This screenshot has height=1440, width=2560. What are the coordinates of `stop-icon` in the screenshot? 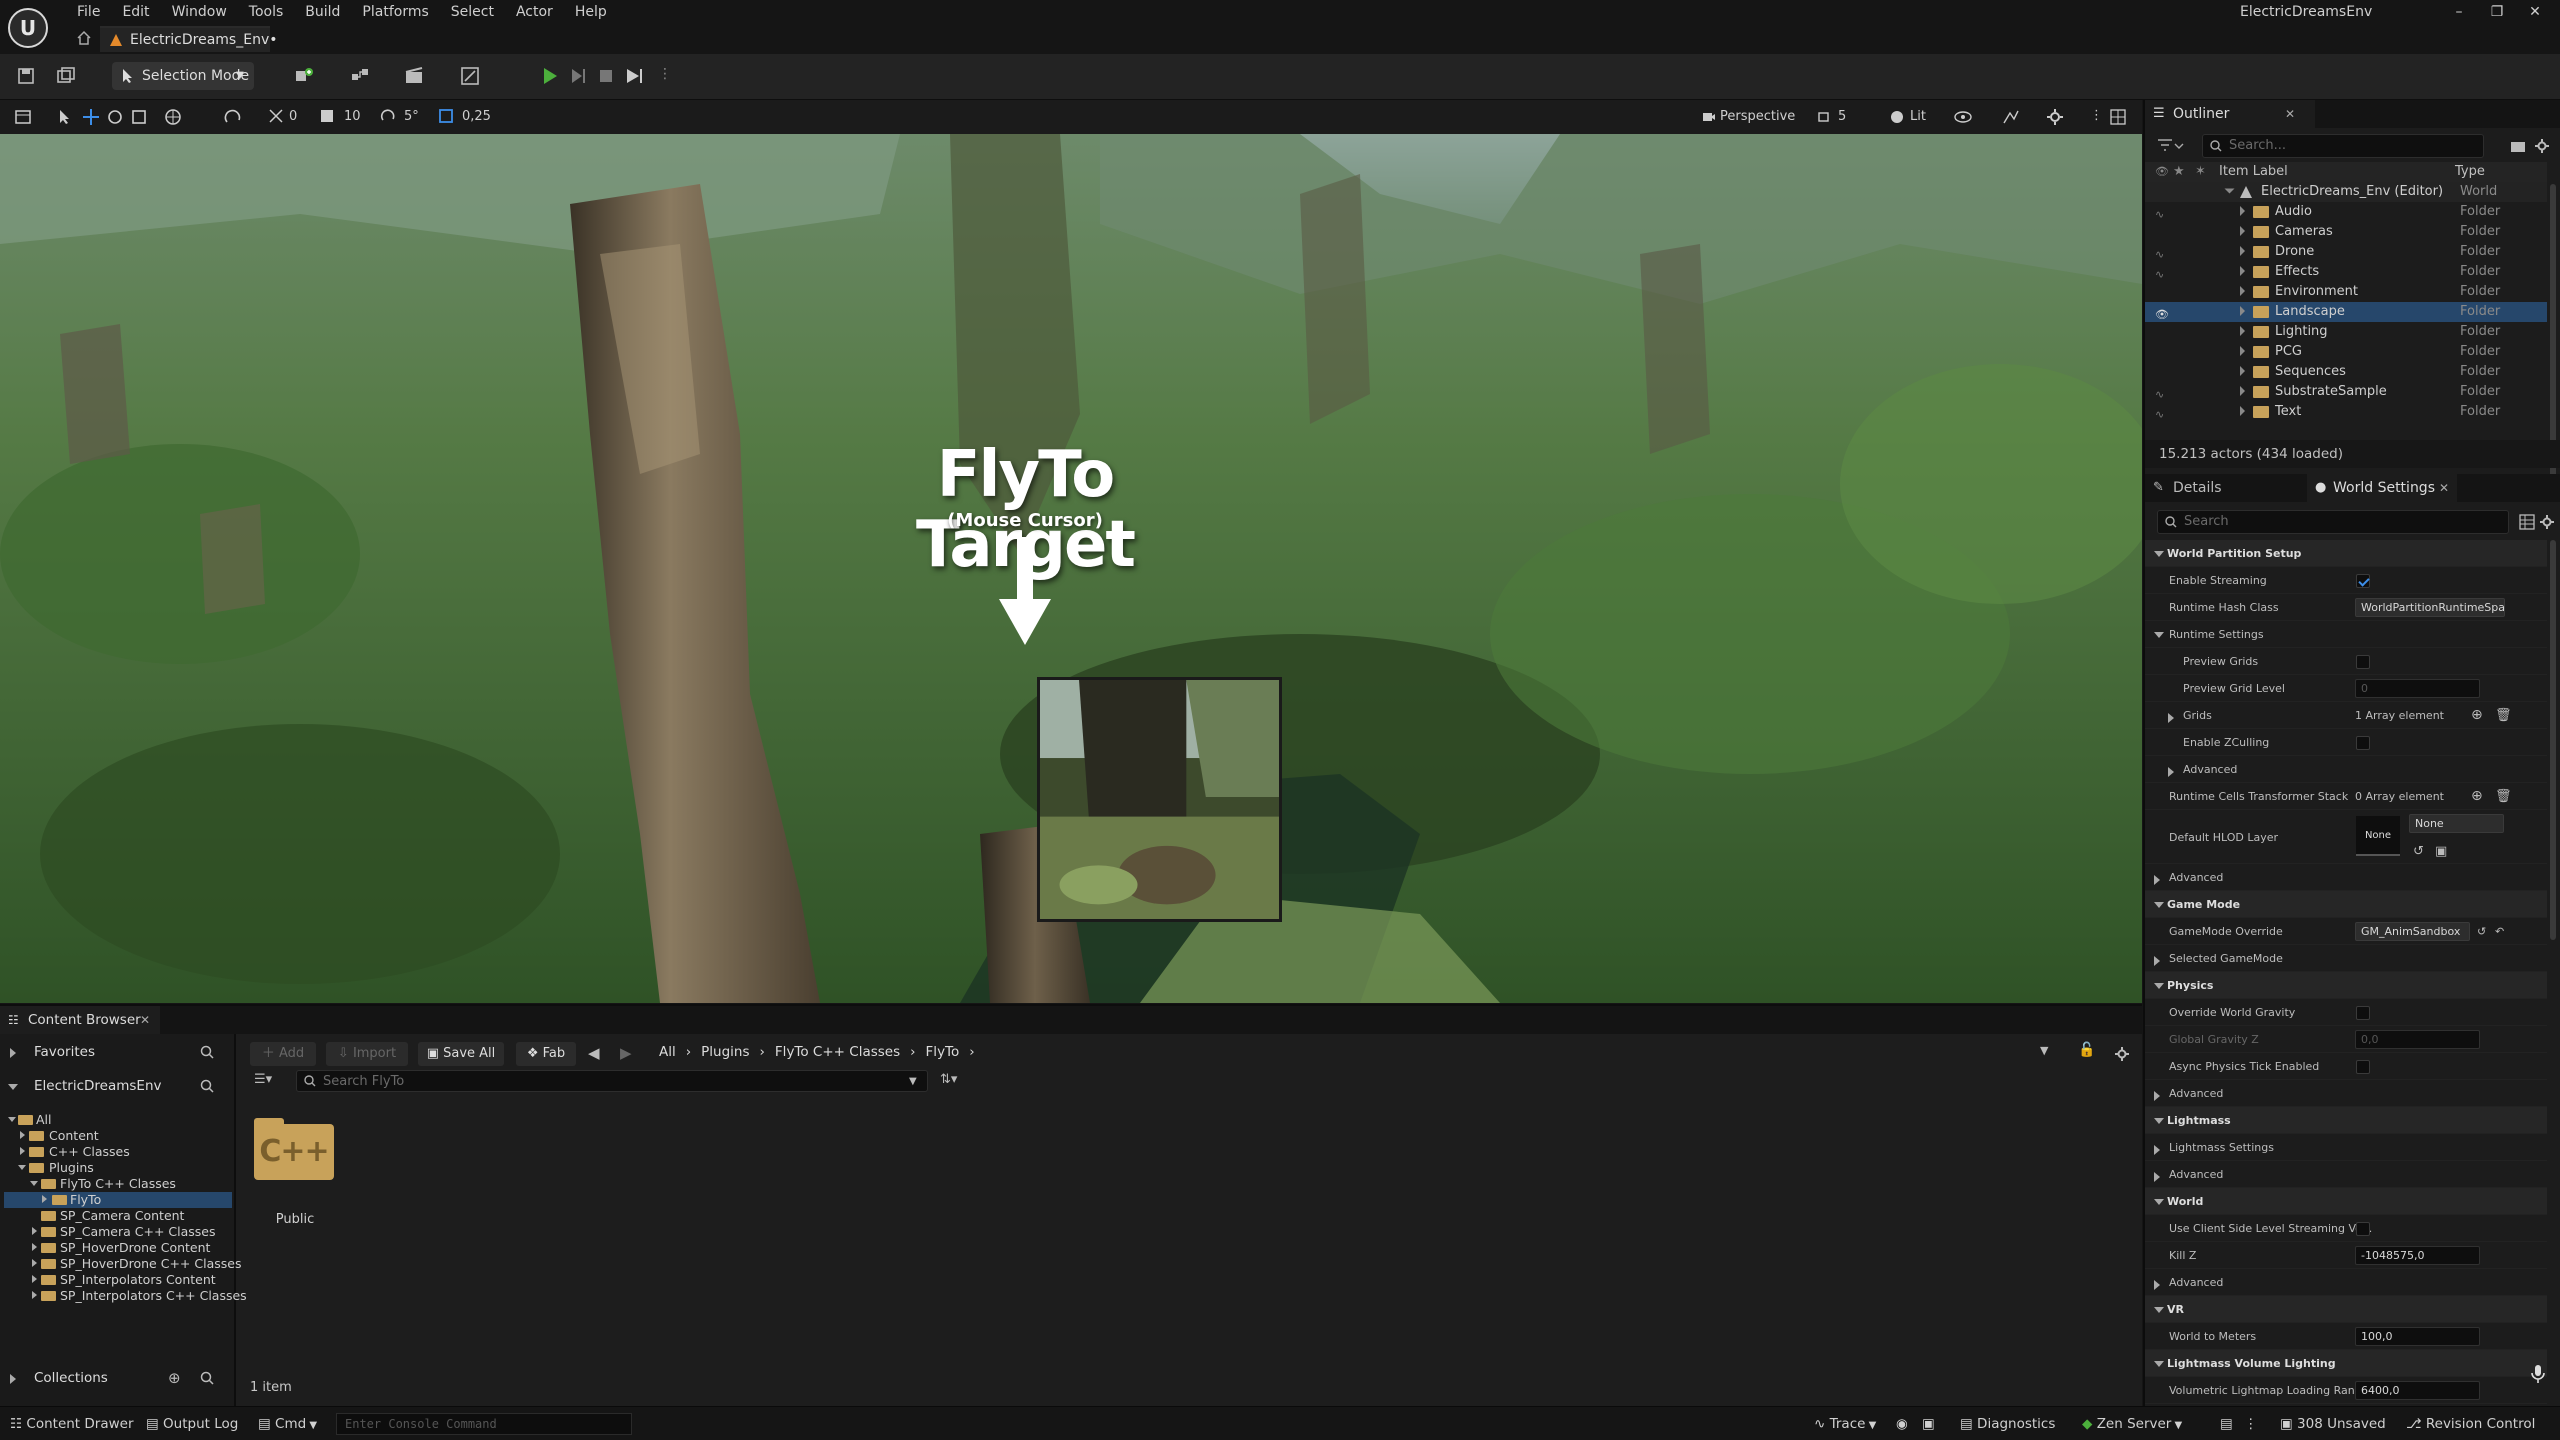 It's located at (606, 76).